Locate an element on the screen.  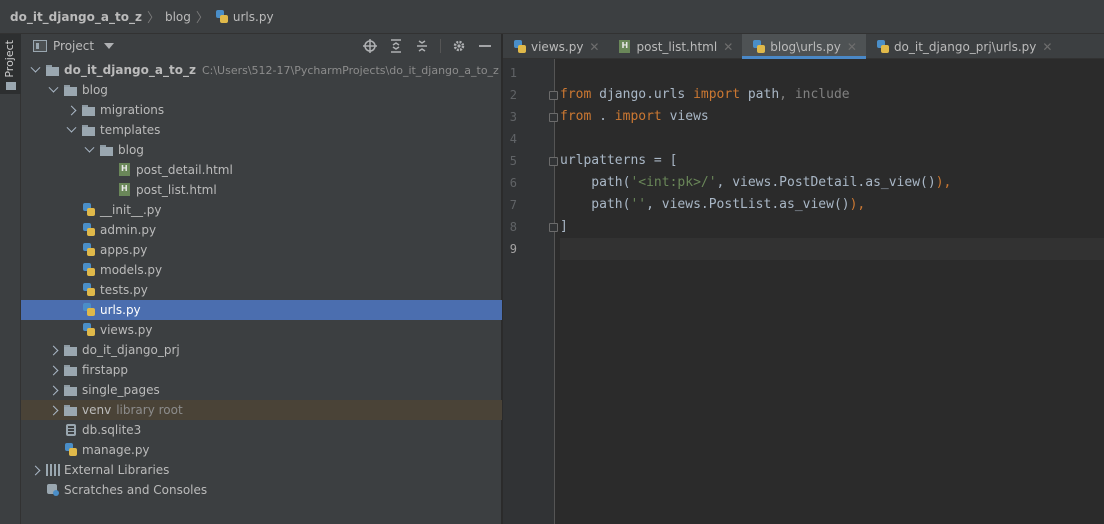
editor-tab-label: post_list.html is located at coordinates (677, 46).